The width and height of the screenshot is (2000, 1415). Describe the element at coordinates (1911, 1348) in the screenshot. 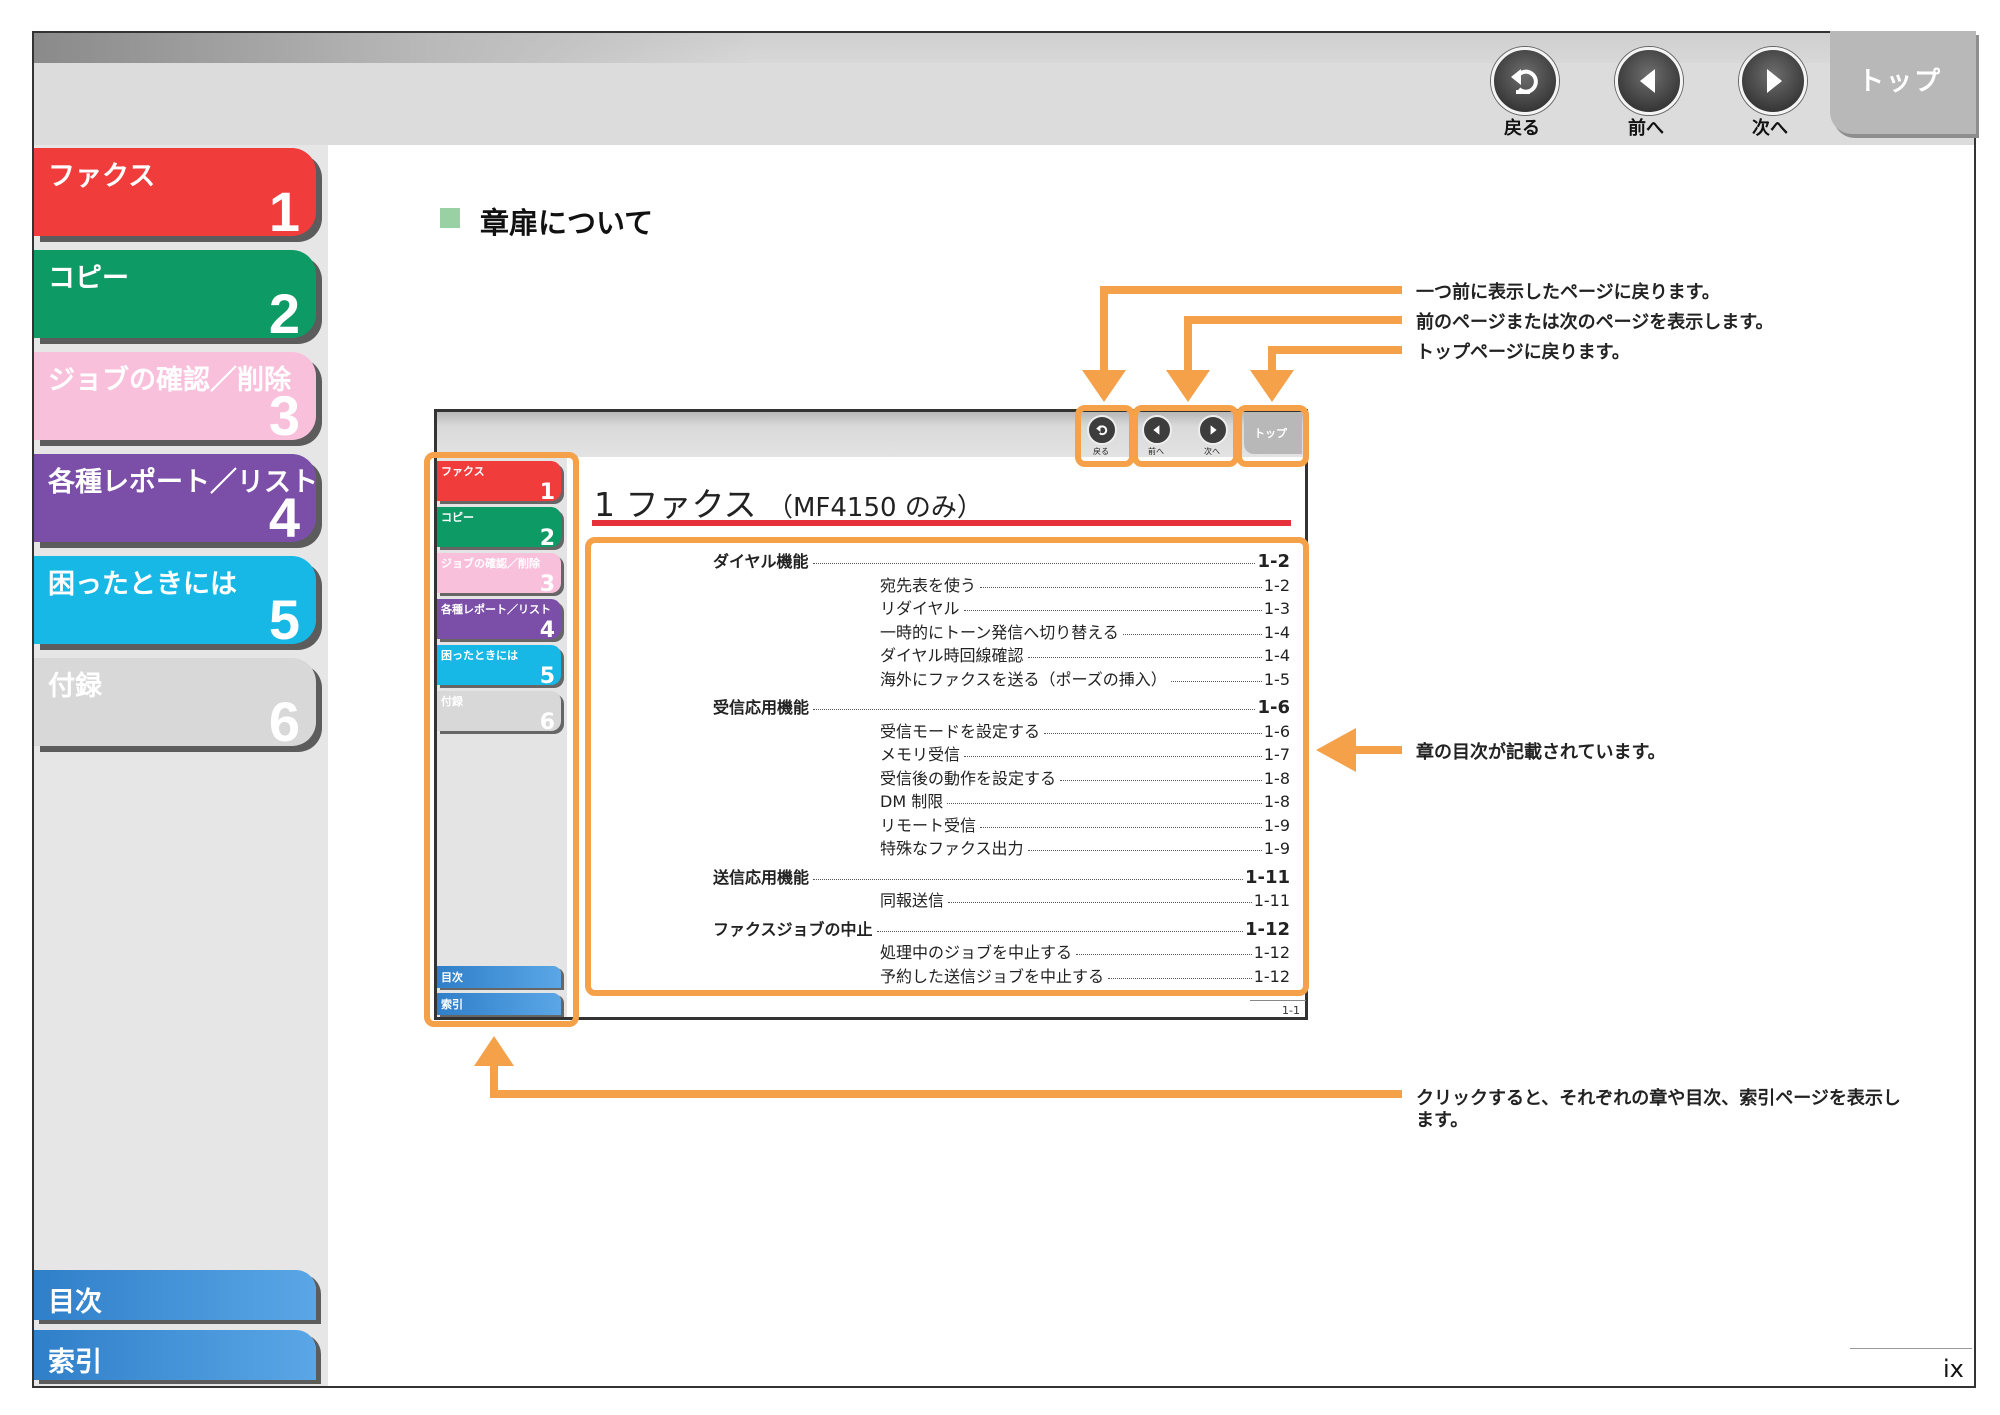

I see `page-number-rule` at that location.